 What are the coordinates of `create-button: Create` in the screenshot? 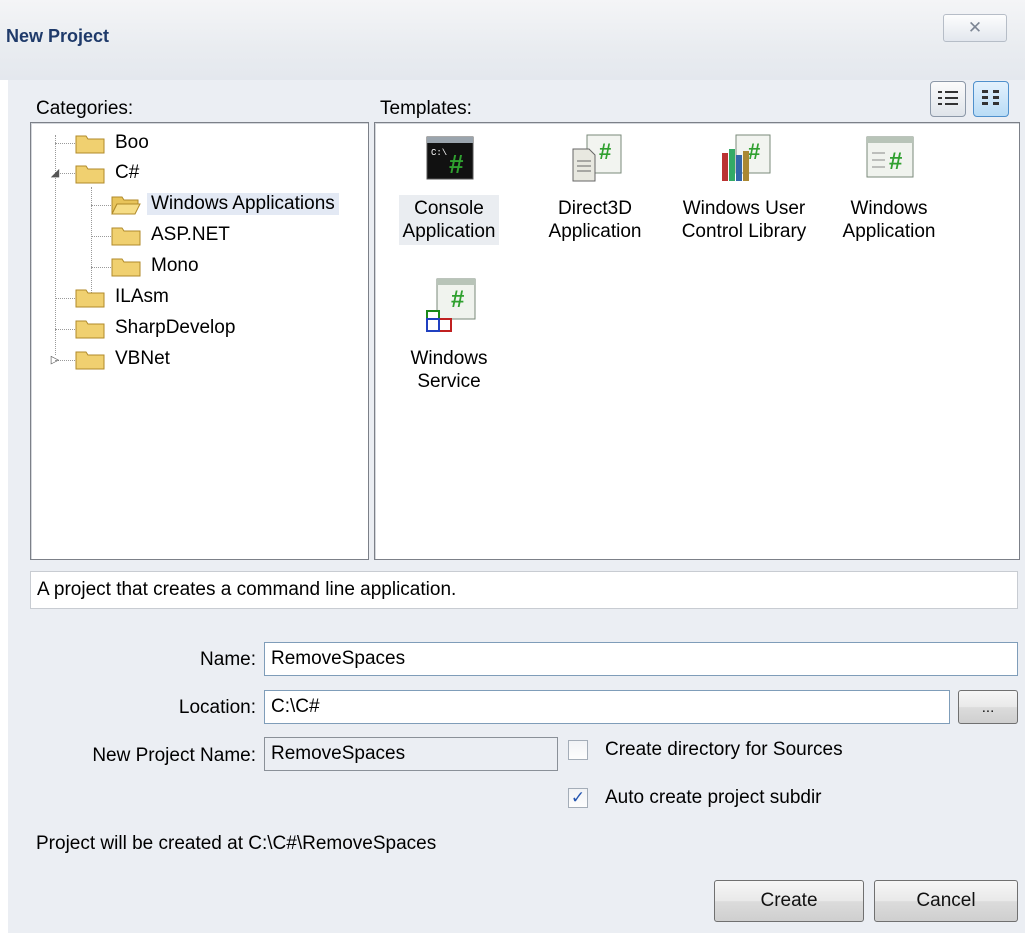 It's located at (789, 901).